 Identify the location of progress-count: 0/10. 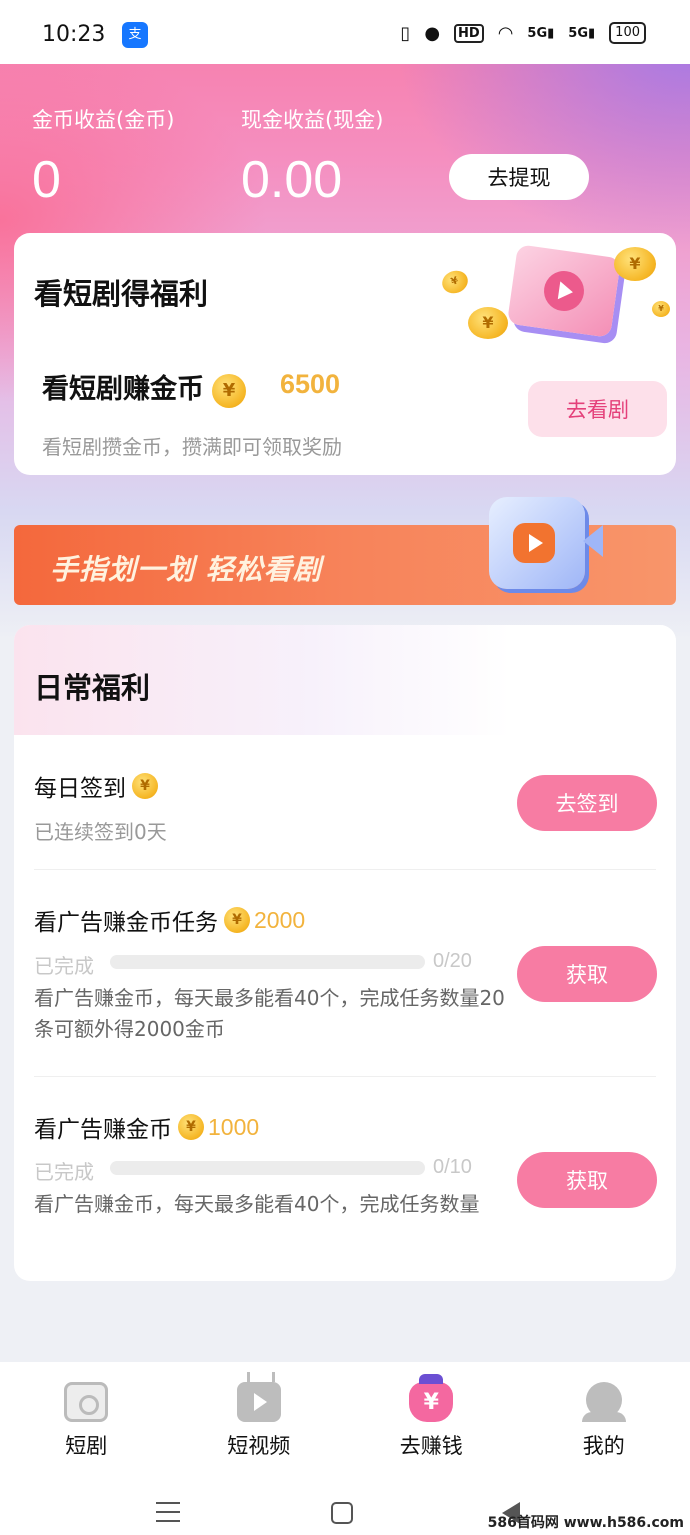
(452, 1167).